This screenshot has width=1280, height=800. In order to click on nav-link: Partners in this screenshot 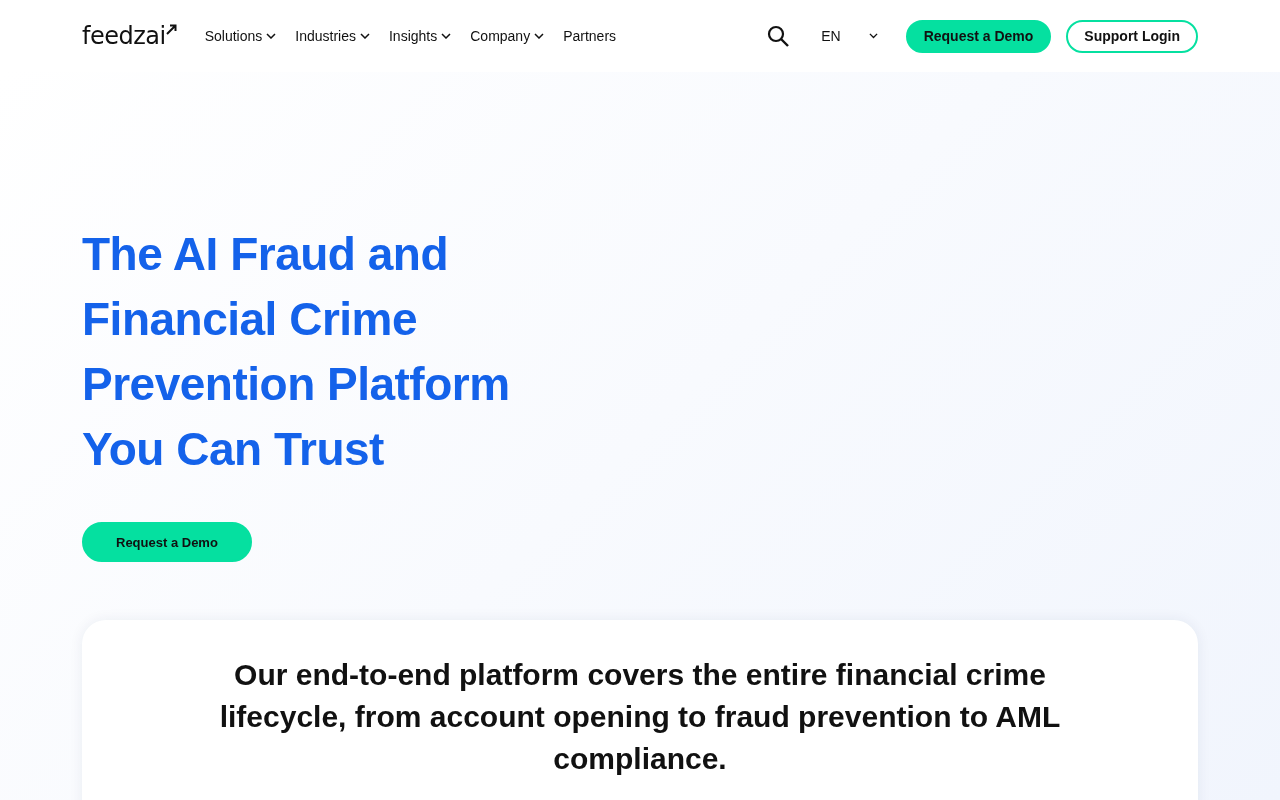, I will do `click(590, 36)`.